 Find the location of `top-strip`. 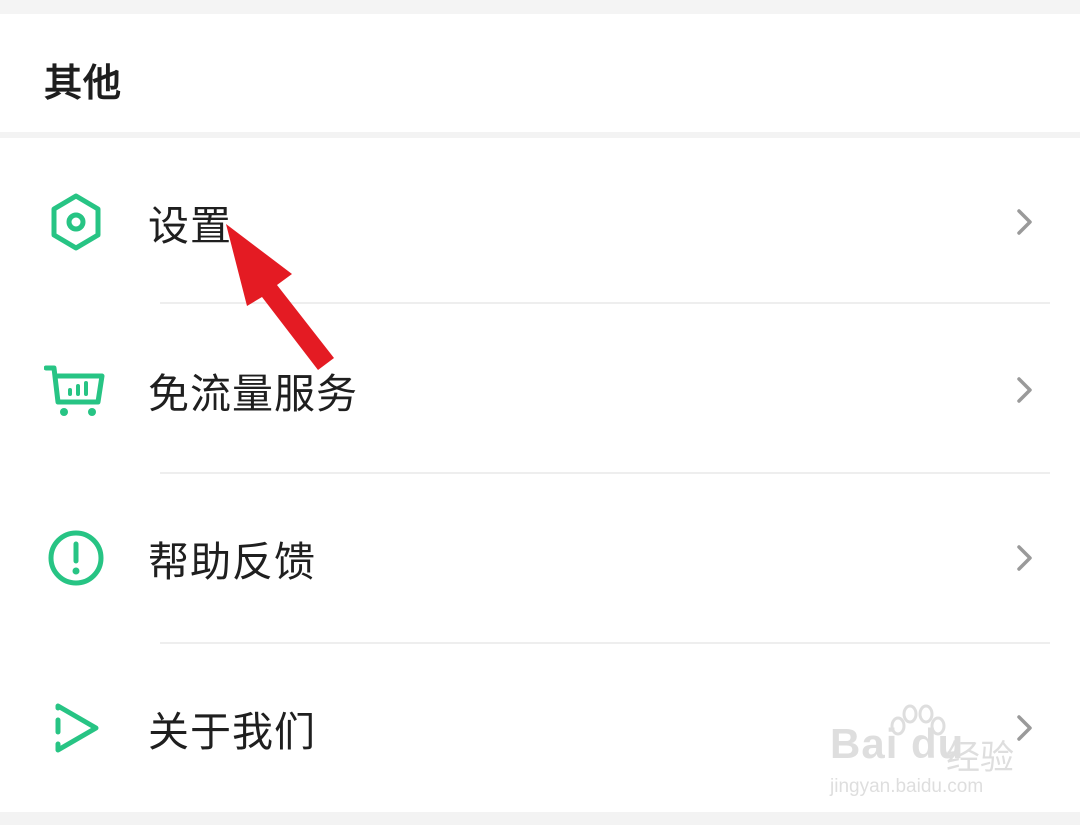

top-strip is located at coordinates (540, 7).